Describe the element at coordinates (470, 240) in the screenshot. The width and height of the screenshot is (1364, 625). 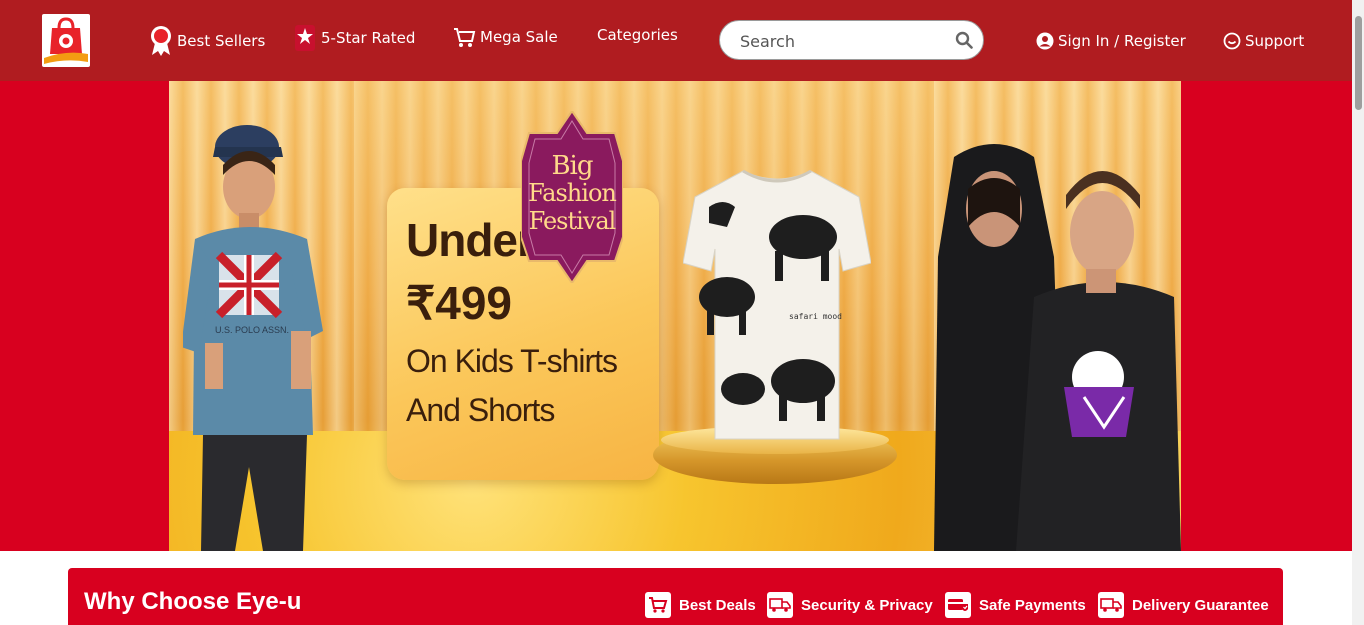
I see `promo-under: Under` at that location.